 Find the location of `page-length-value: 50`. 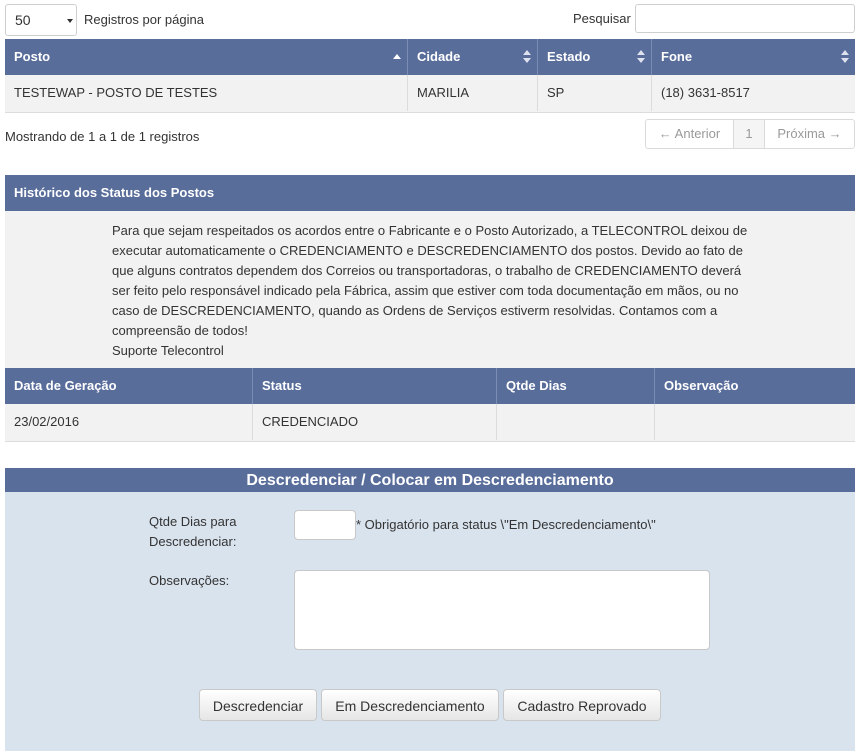

page-length-value: 50 is located at coordinates (23, 20).